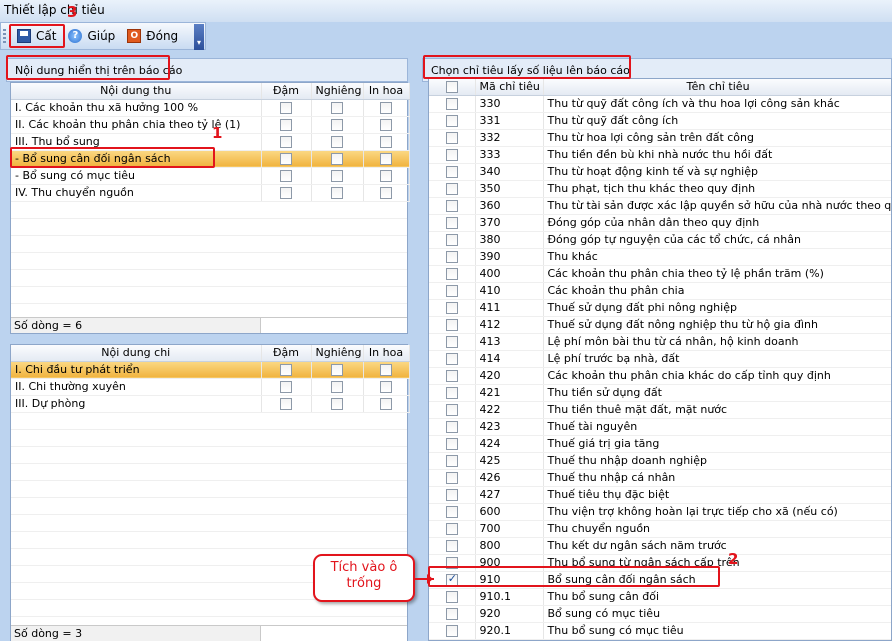 This screenshot has width=892, height=641. What do you see at coordinates (286, 91) in the screenshot?
I see `income-col-bold: Đậm` at bounding box center [286, 91].